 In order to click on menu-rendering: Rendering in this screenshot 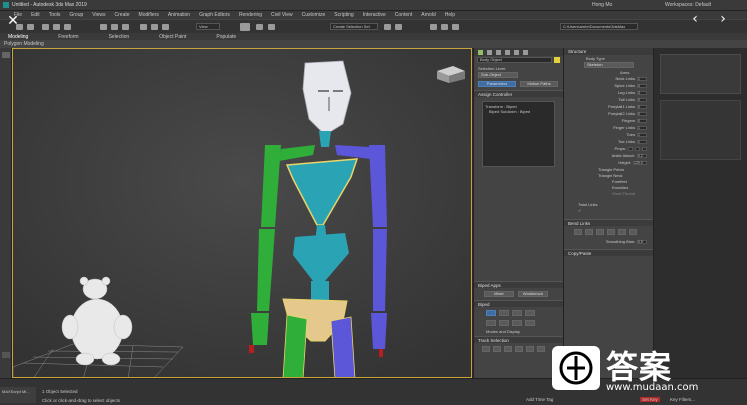, I will do `click(250, 15)`.